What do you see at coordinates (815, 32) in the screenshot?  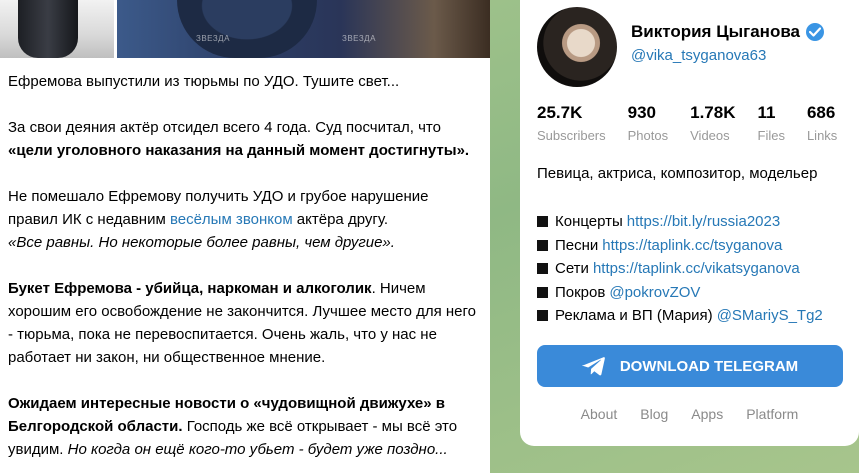 I see `verified-badge-icon` at bounding box center [815, 32].